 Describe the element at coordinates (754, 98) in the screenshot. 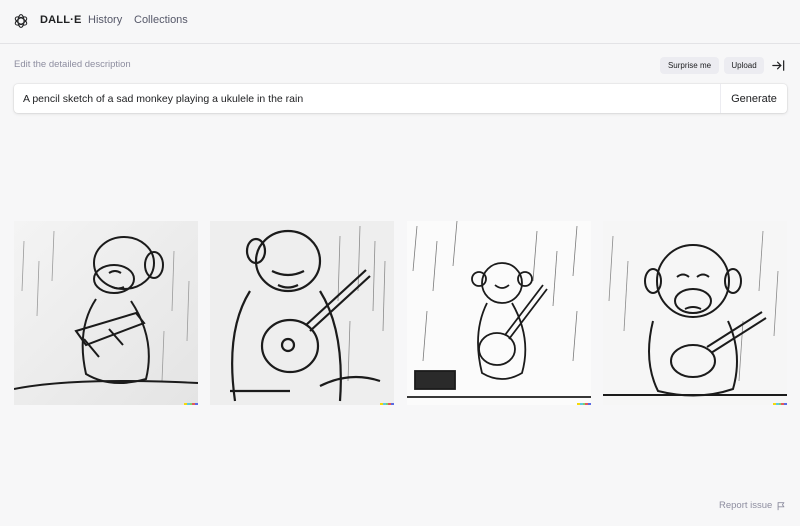

I see `generate-button: Generate` at that location.